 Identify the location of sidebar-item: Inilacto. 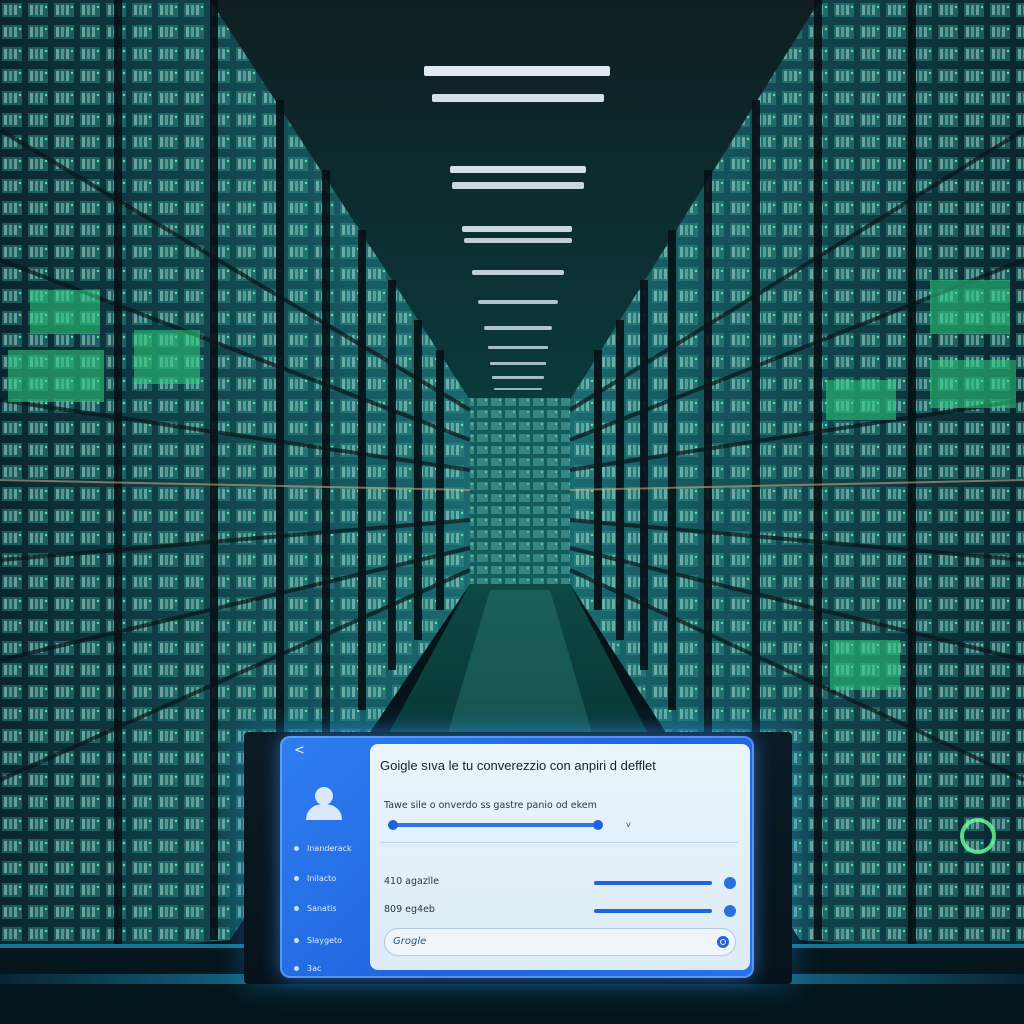
(315, 881).